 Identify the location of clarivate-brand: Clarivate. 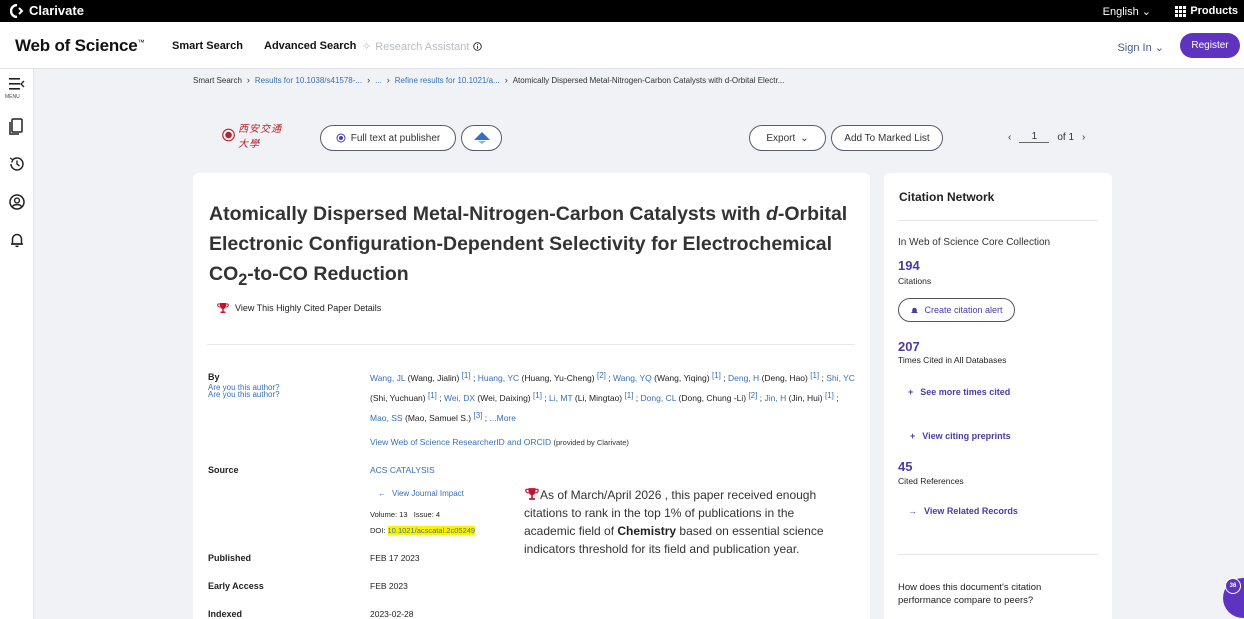
(47, 10).